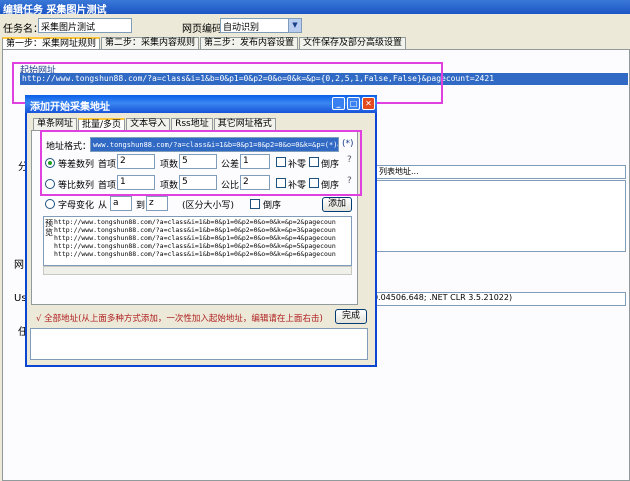 Image resolution: width=630 pixels, height=481 pixels. What do you see at coordinates (501, 216) in the screenshot?
I see `list-address-area` at bounding box center [501, 216].